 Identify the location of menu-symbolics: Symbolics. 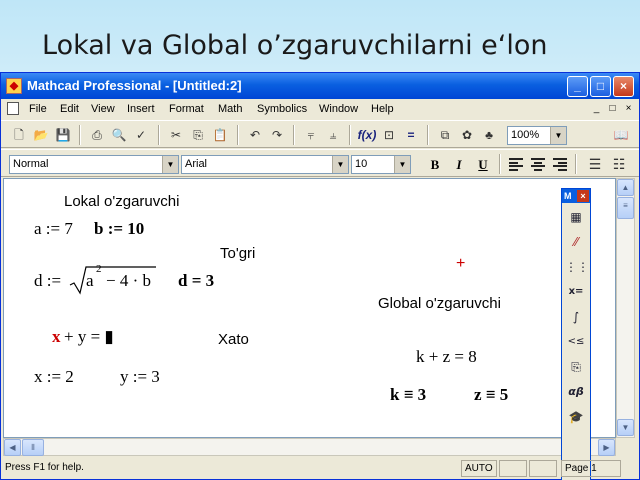
(282, 109).